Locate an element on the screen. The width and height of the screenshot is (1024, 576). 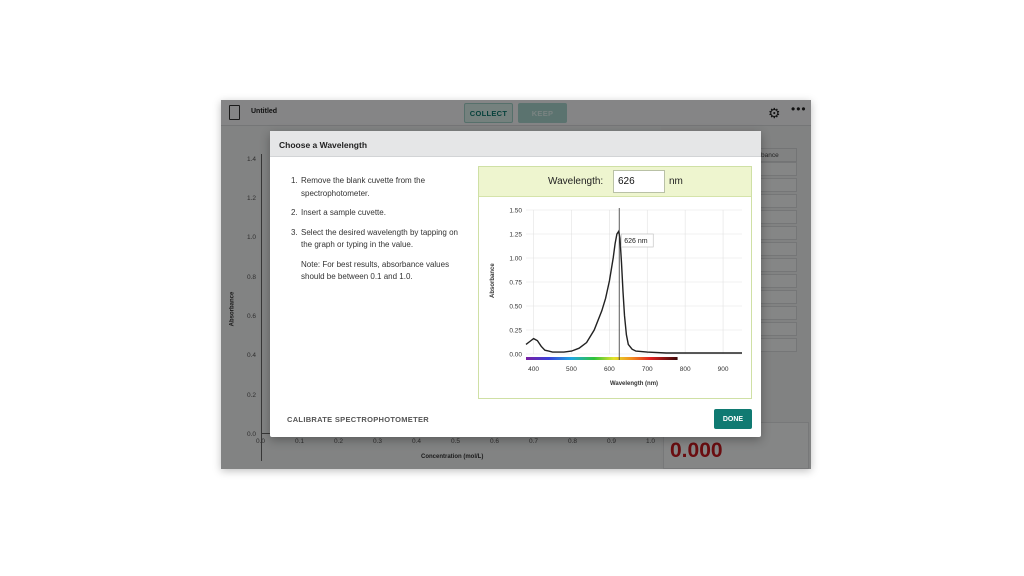
x-tick-label: 500 is located at coordinates (571, 369).